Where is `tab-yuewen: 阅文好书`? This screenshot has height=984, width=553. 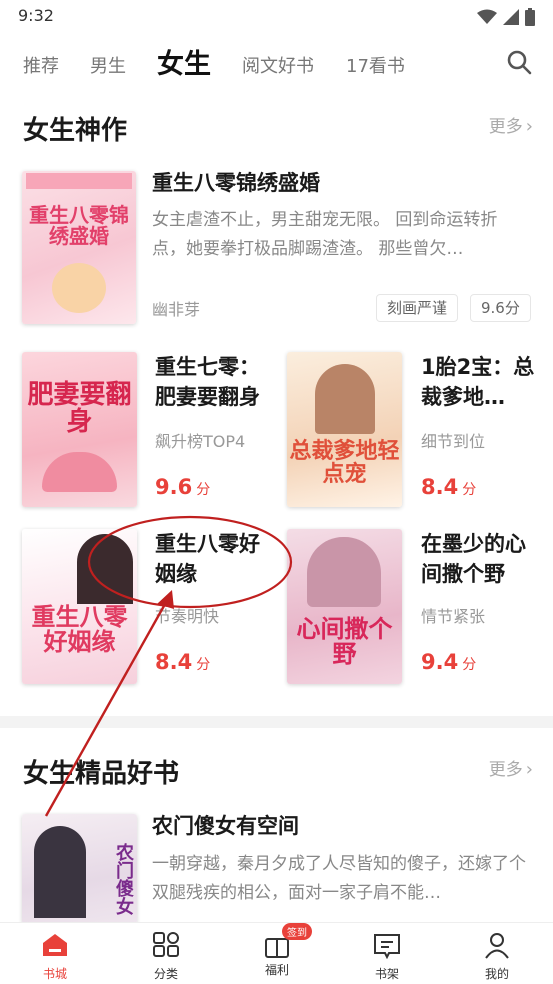 tab-yuewen: 阅文好书 is located at coordinates (278, 65).